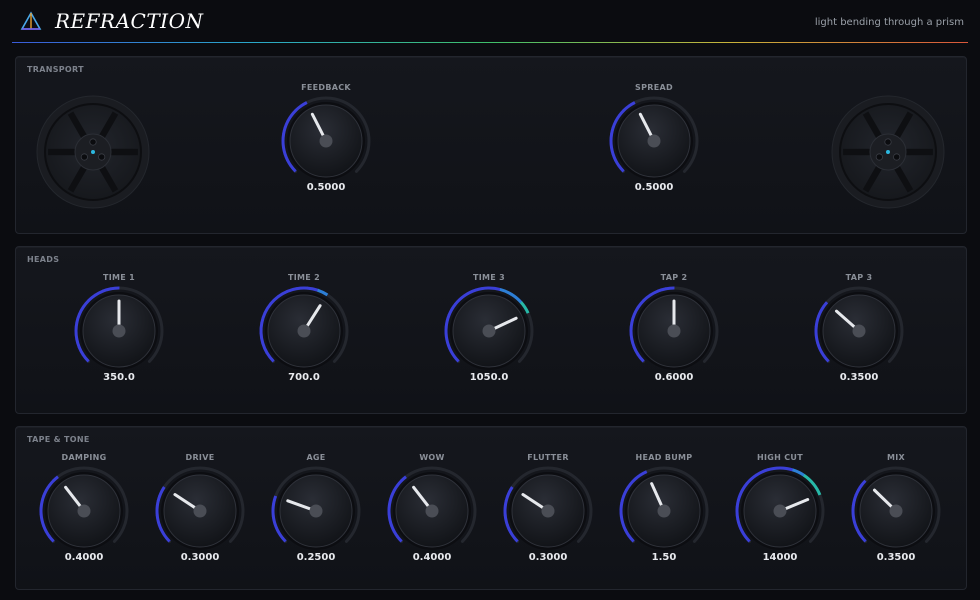  I want to click on knob-mix: MIX 0.3500, so click(896, 513).